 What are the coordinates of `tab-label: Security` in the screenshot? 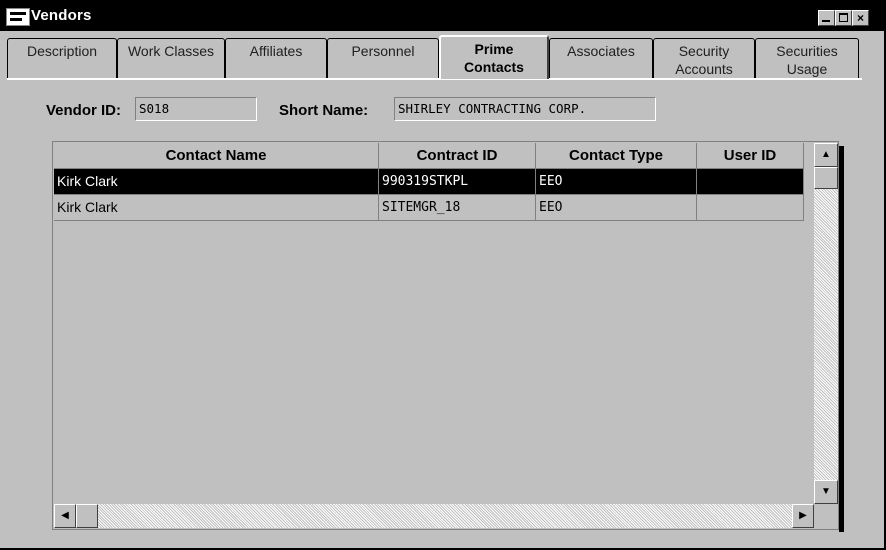 It's located at (704, 51).